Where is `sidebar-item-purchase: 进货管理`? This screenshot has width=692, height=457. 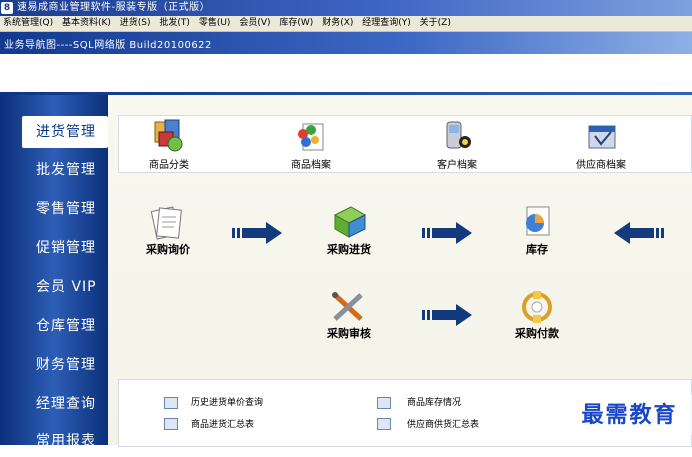 sidebar-item-purchase: 进货管理 is located at coordinates (65, 132).